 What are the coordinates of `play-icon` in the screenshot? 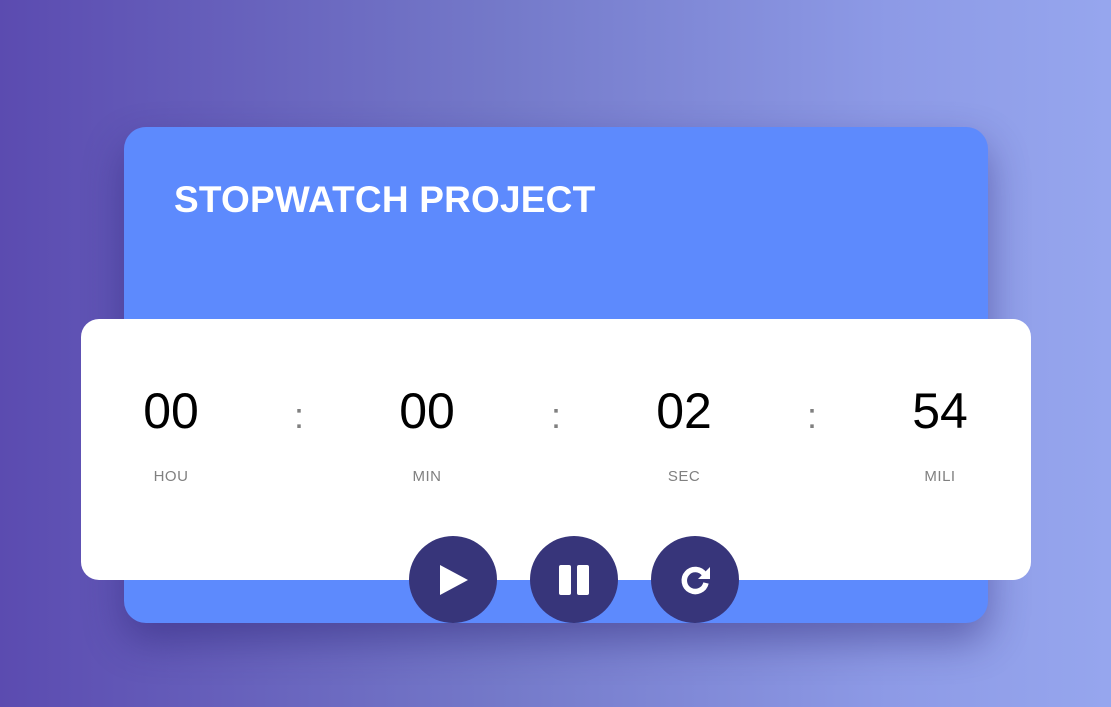 It's located at (454, 579).